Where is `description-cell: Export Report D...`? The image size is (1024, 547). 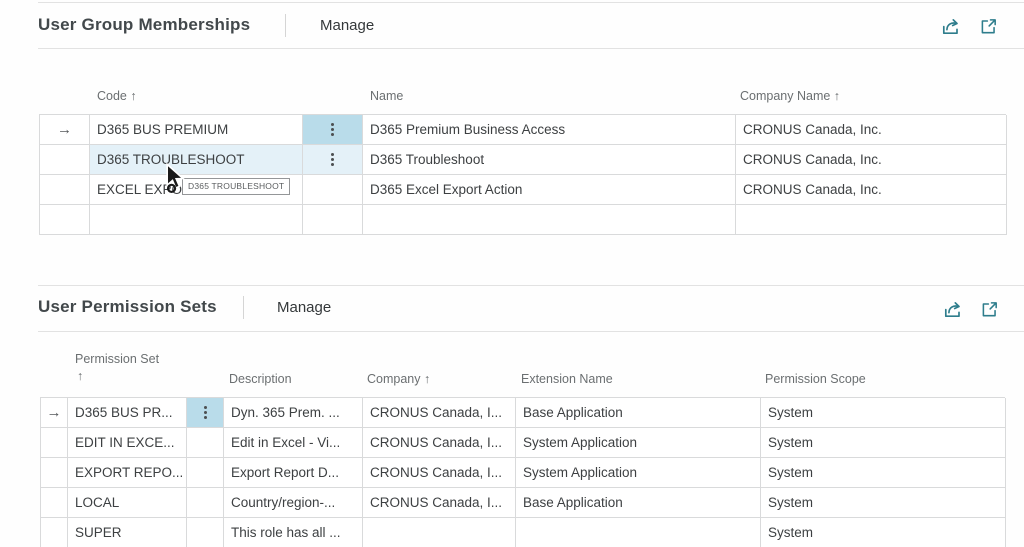
description-cell: Export Report D... is located at coordinates (293, 473).